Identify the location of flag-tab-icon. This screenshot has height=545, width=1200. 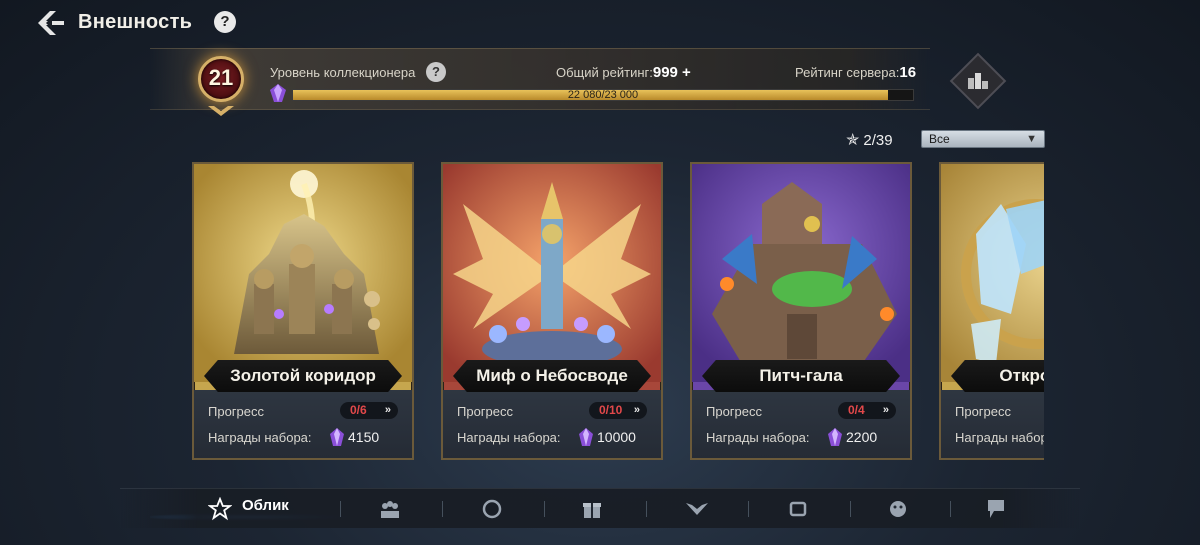
(996, 509).